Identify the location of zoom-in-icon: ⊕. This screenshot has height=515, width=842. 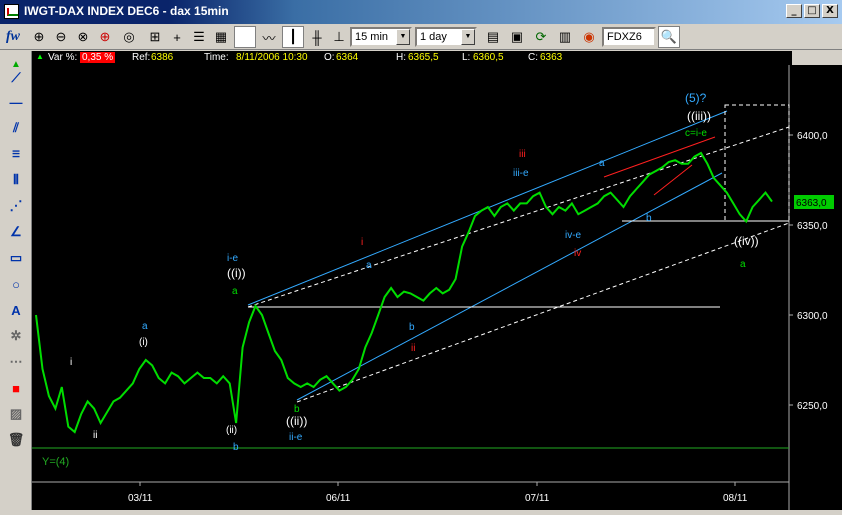
(39, 37).